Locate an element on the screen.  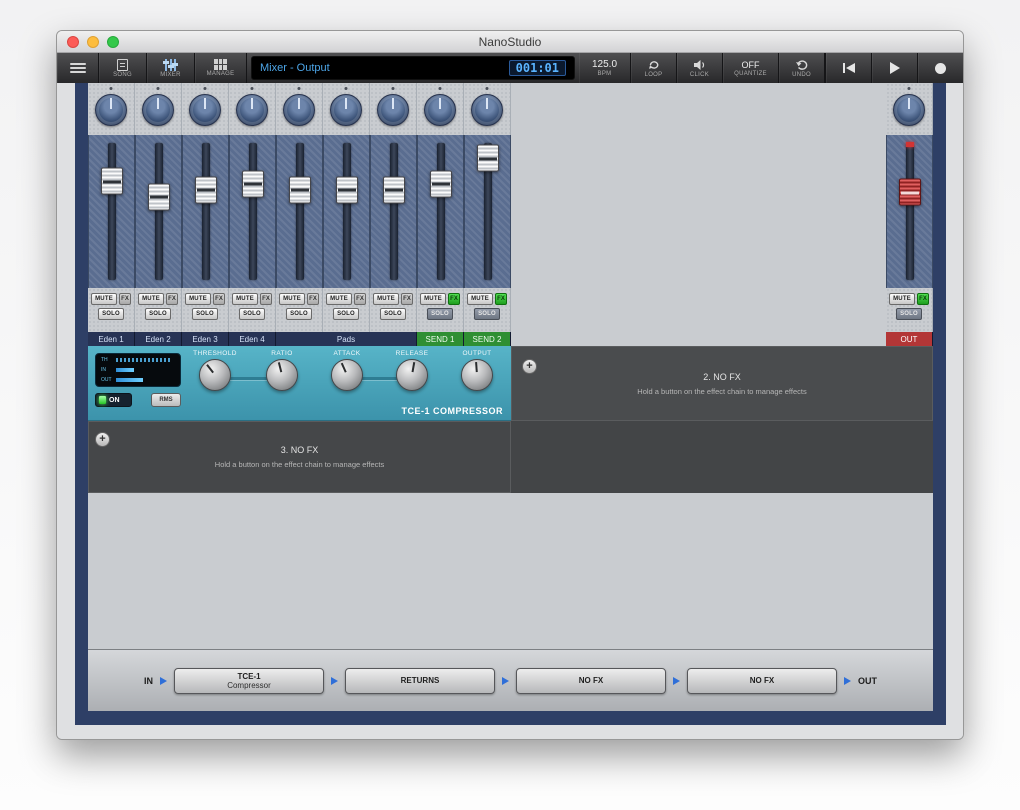
song-button: SONG is located at coordinates (123, 68).